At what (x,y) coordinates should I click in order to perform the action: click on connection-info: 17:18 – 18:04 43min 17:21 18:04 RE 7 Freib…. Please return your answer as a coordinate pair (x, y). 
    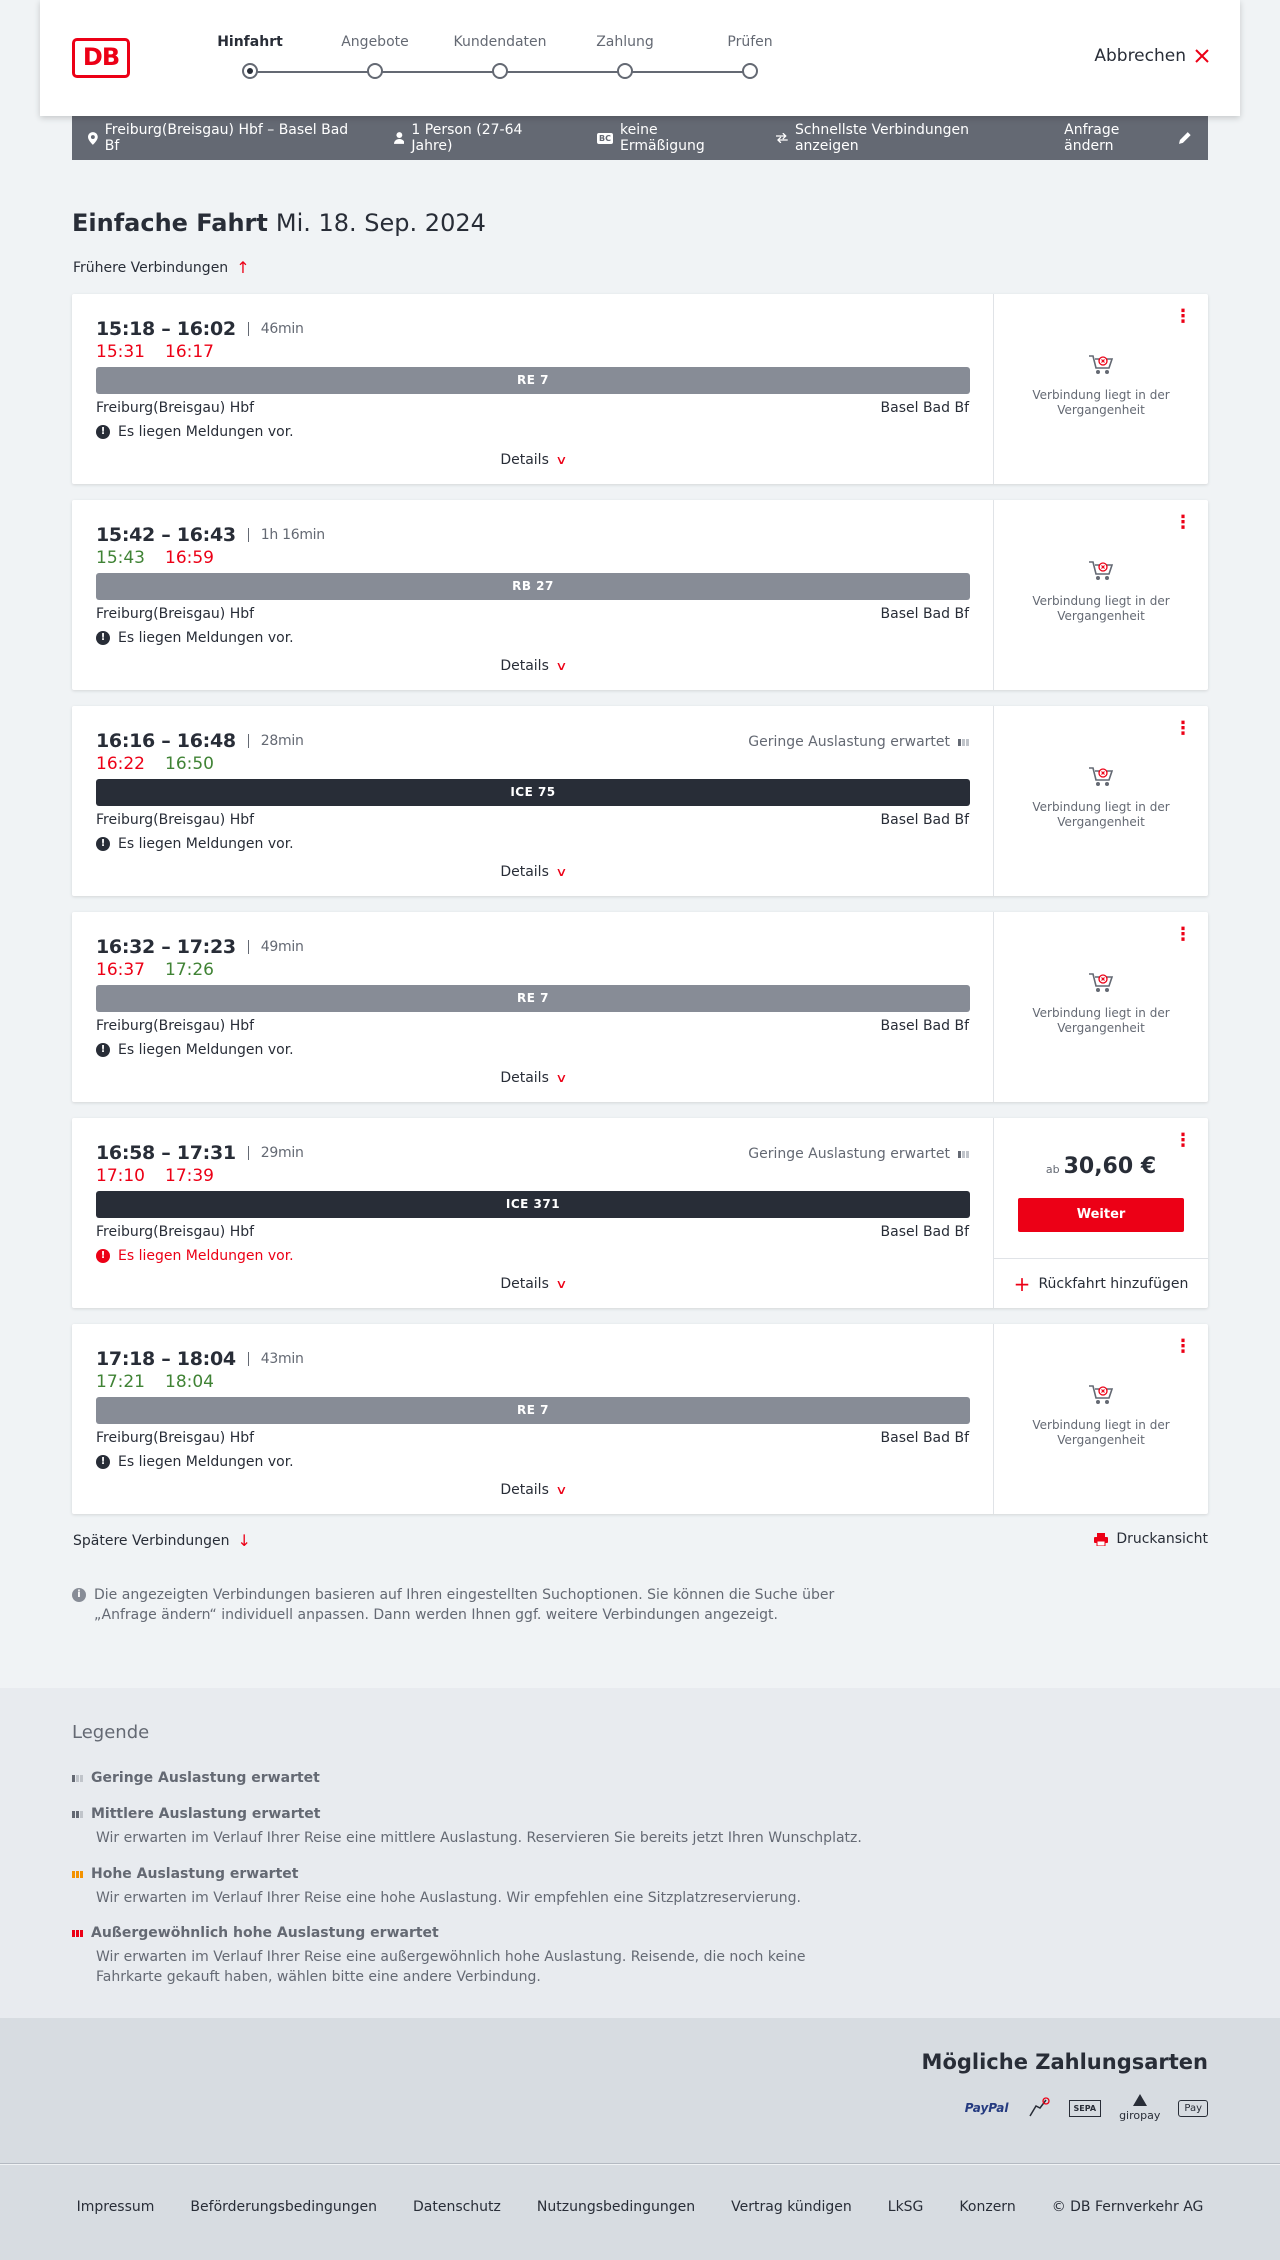
    Looking at the image, I should click on (533, 1419).